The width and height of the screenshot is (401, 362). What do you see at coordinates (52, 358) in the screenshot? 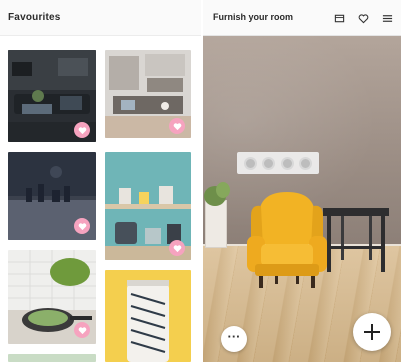
I see `favourite-tile-partial` at bounding box center [52, 358].